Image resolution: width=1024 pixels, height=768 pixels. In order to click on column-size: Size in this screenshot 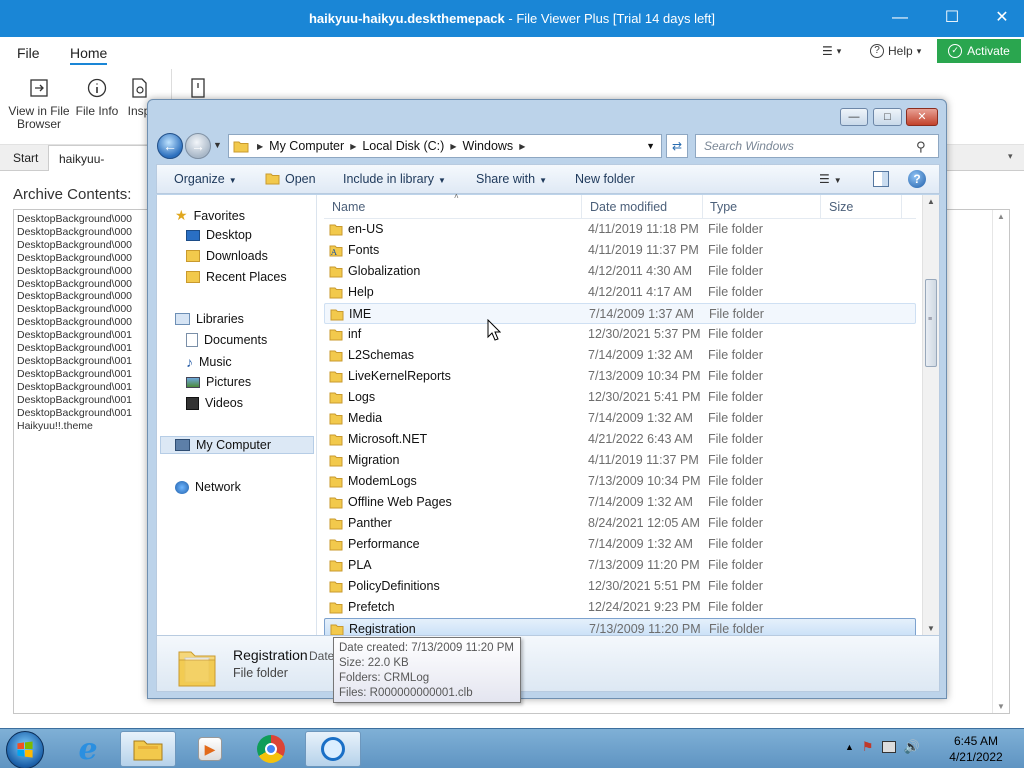, I will do `click(841, 207)`.